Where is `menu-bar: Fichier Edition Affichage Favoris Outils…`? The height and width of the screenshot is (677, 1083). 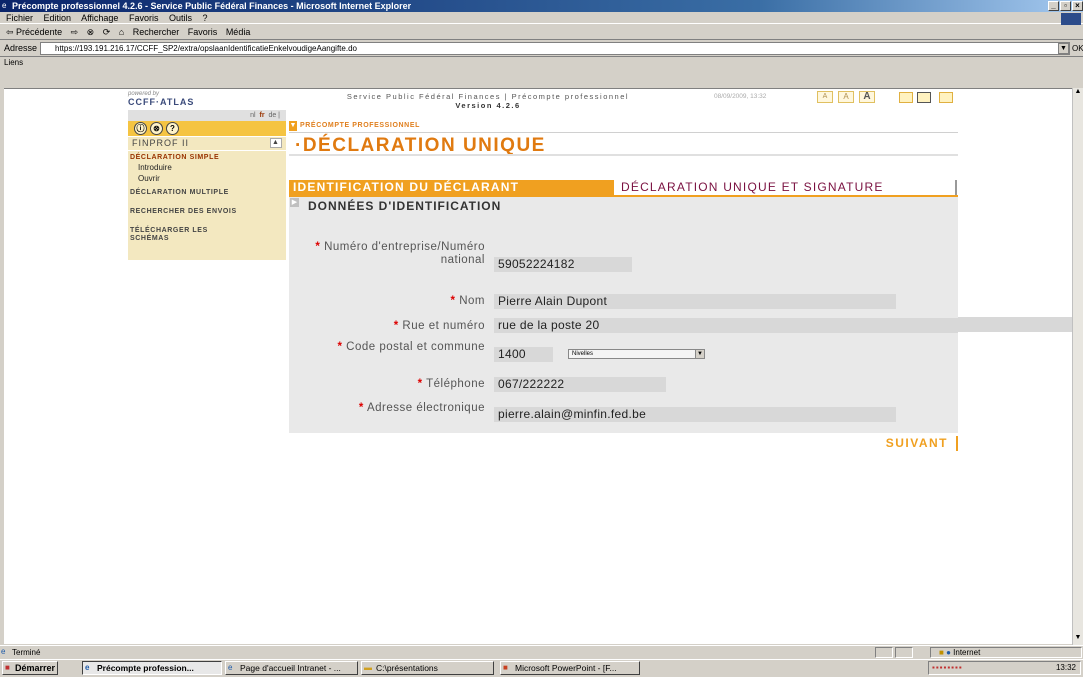 menu-bar: Fichier Edition Affichage Favoris Outils… is located at coordinates (541, 18).